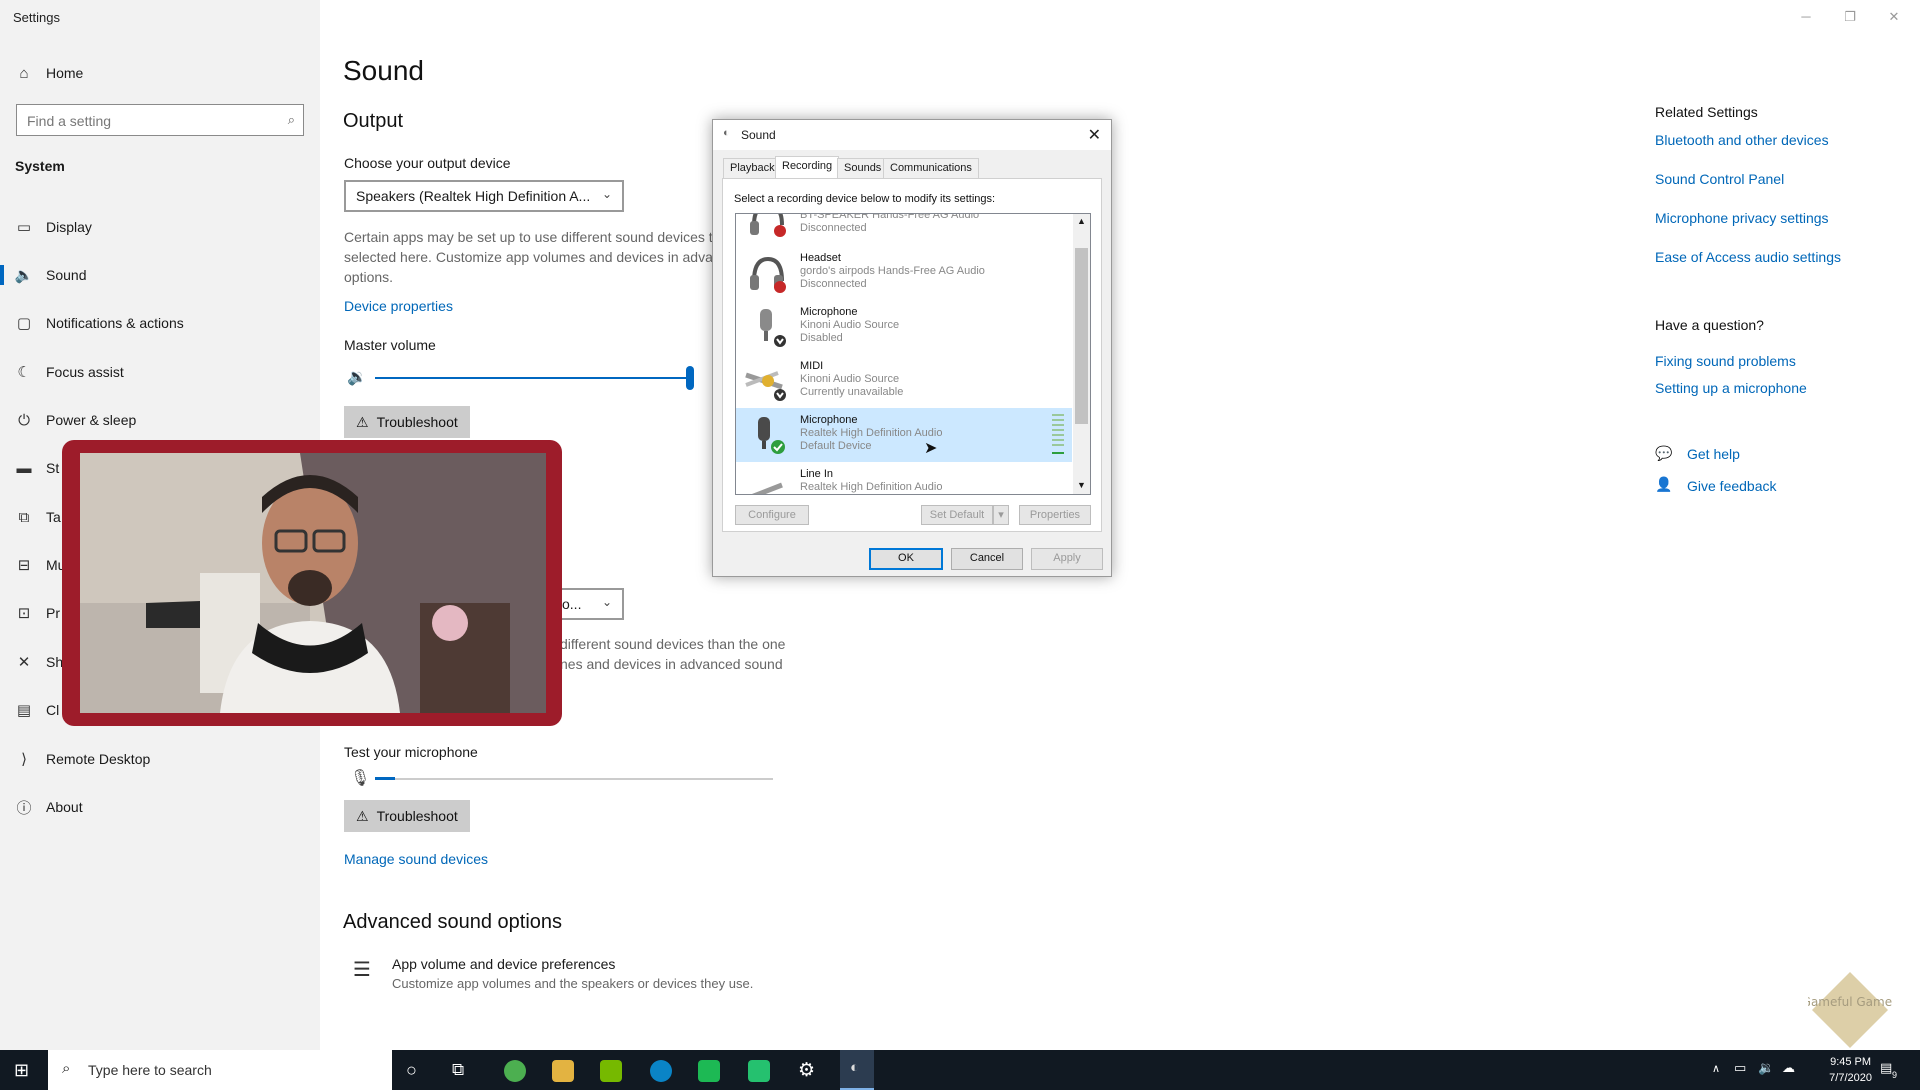 The image size is (1920, 1090). I want to click on fixing-sound-link: Fixing sound problems, so click(1725, 361).